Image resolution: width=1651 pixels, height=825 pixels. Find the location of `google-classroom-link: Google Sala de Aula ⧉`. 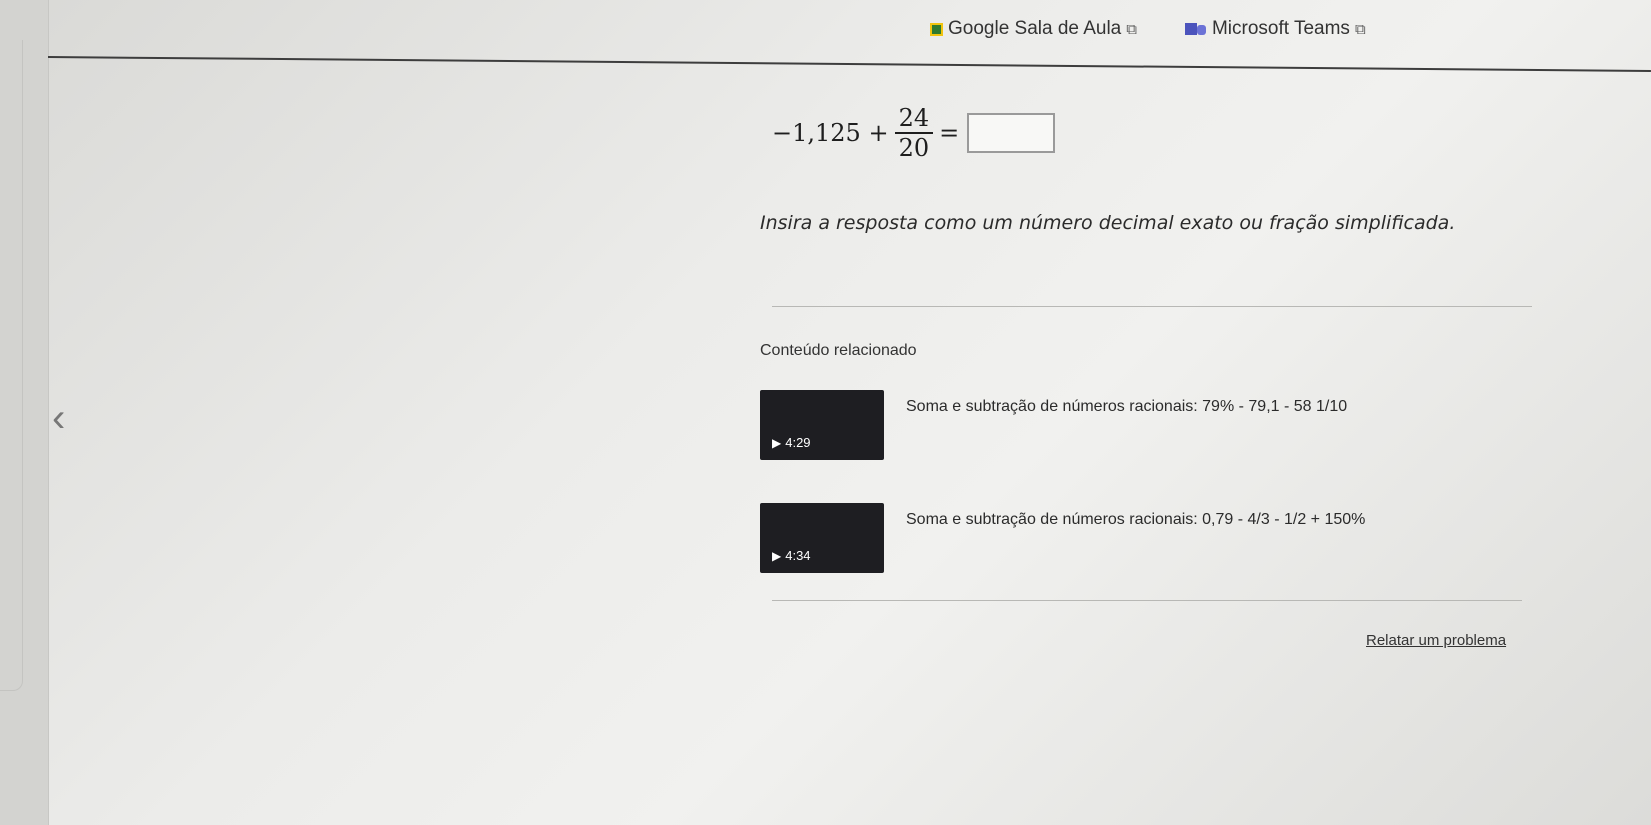

google-classroom-link: Google Sala de Aula ⧉ is located at coordinates (1033, 29).